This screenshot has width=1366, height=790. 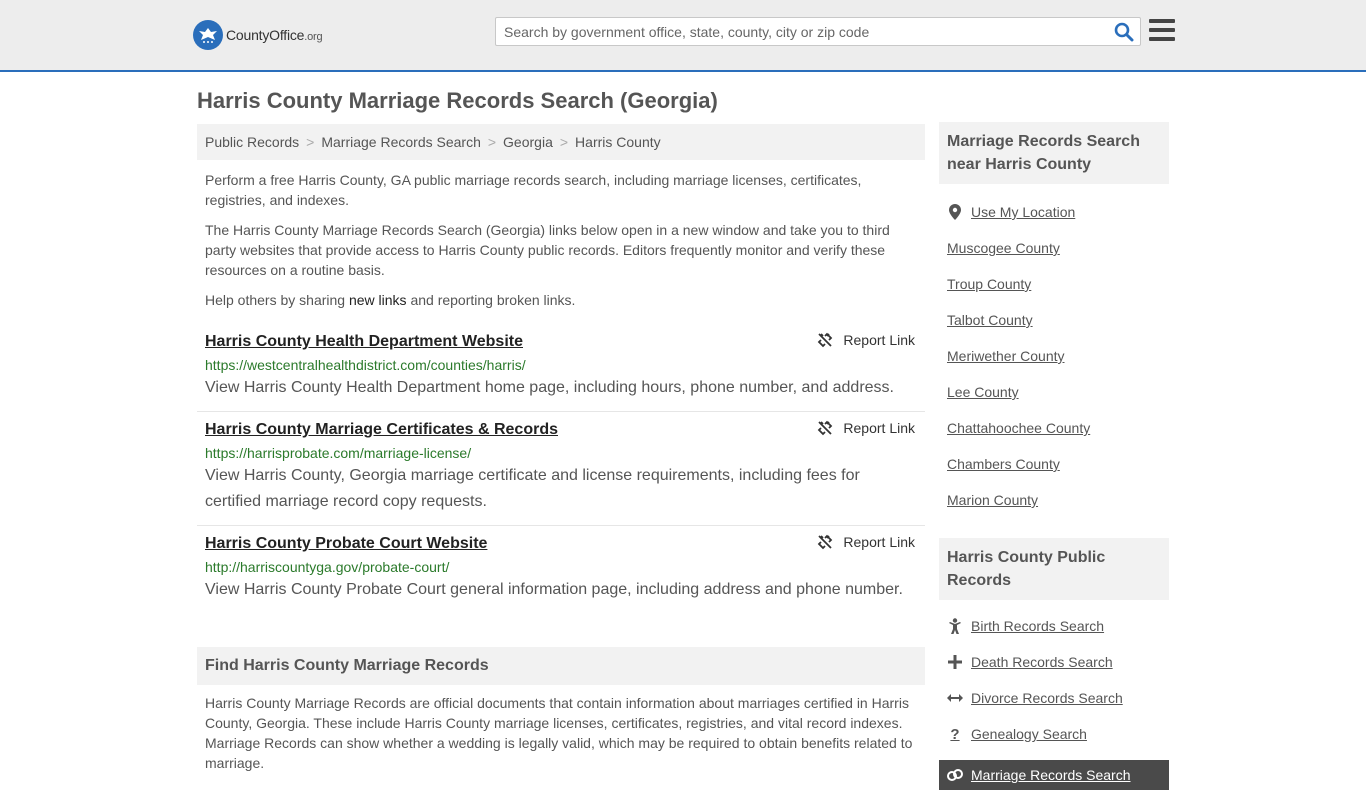 I want to click on breadcrumb-public-records: Public Records, so click(x=252, y=142).